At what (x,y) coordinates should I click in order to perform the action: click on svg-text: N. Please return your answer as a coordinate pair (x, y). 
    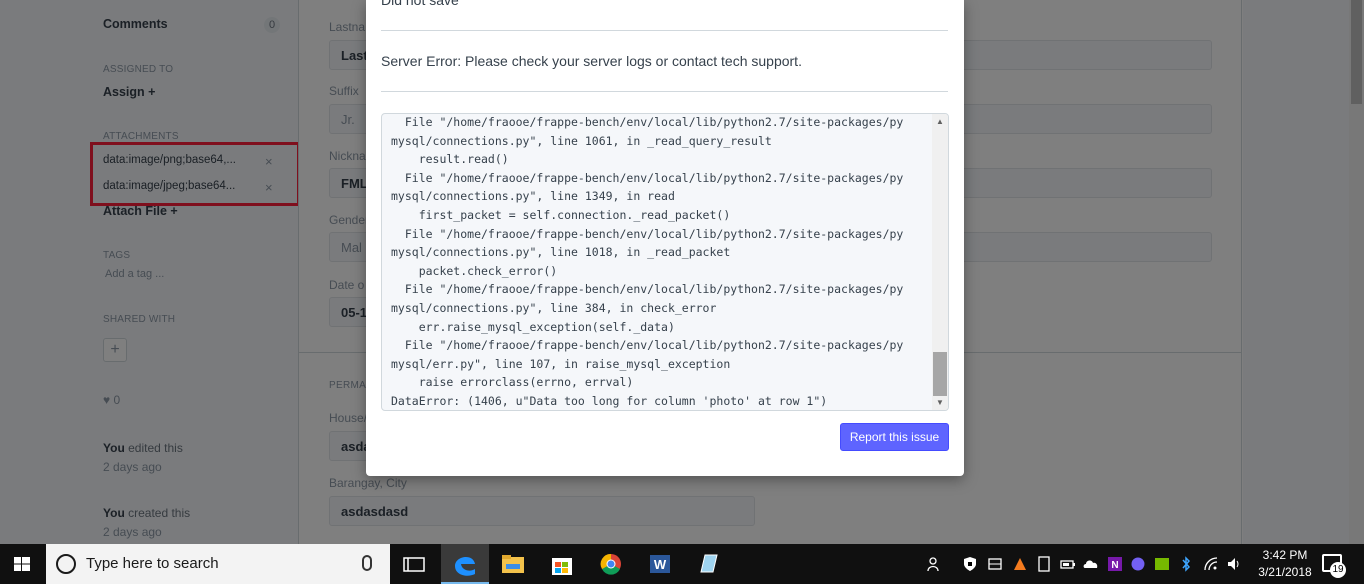
    Looking at the image, I should click on (1114, 565).